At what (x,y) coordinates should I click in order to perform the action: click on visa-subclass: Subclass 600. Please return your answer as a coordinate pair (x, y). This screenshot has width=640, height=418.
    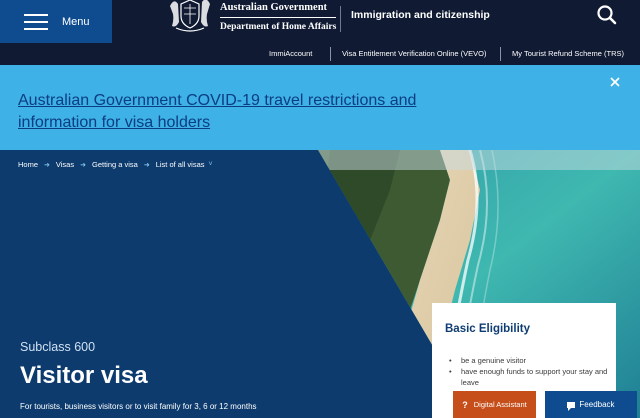
    Looking at the image, I should click on (58, 347).